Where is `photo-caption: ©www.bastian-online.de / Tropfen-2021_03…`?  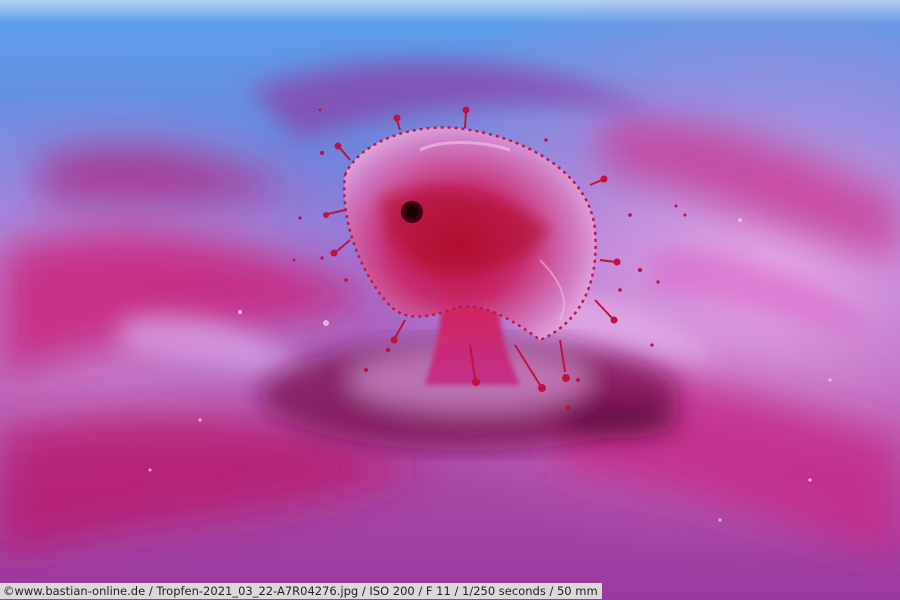
photo-caption: ©www.bastian-online.de / Tropfen-2021_03… is located at coordinates (301, 591).